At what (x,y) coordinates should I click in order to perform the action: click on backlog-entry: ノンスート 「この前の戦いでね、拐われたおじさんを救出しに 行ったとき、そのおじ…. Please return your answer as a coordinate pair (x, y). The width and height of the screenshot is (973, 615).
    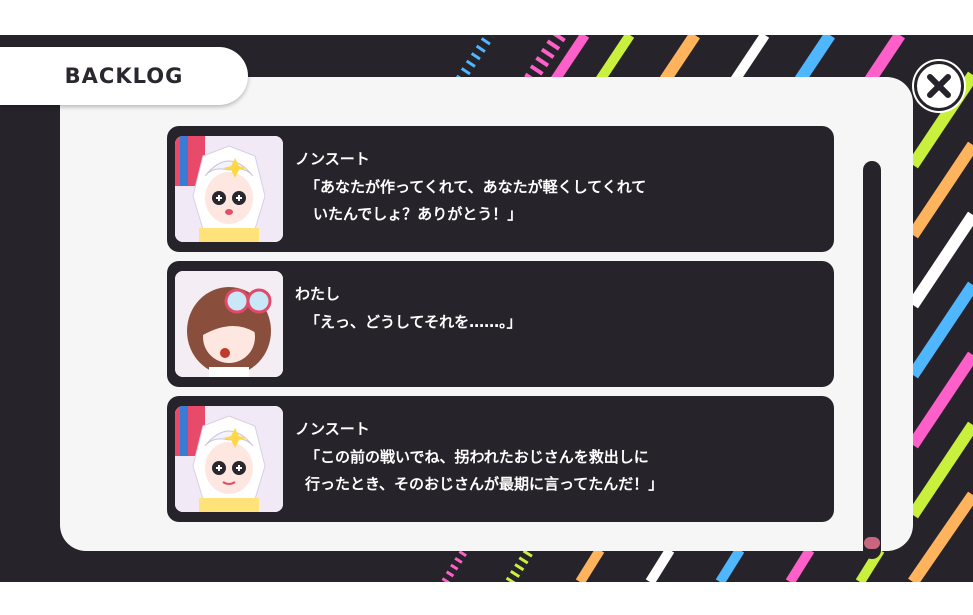
    Looking at the image, I should click on (500, 459).